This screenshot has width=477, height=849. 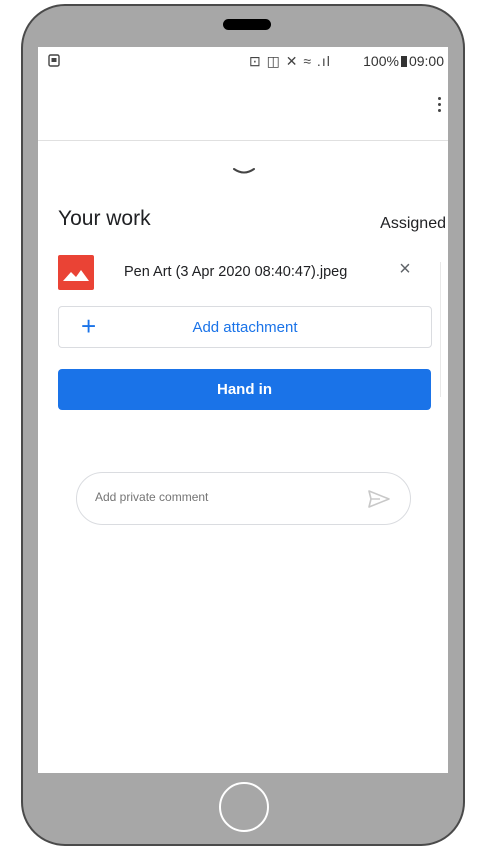 I want to click on assignment-status: Assigned, so click(x=413, y=223).